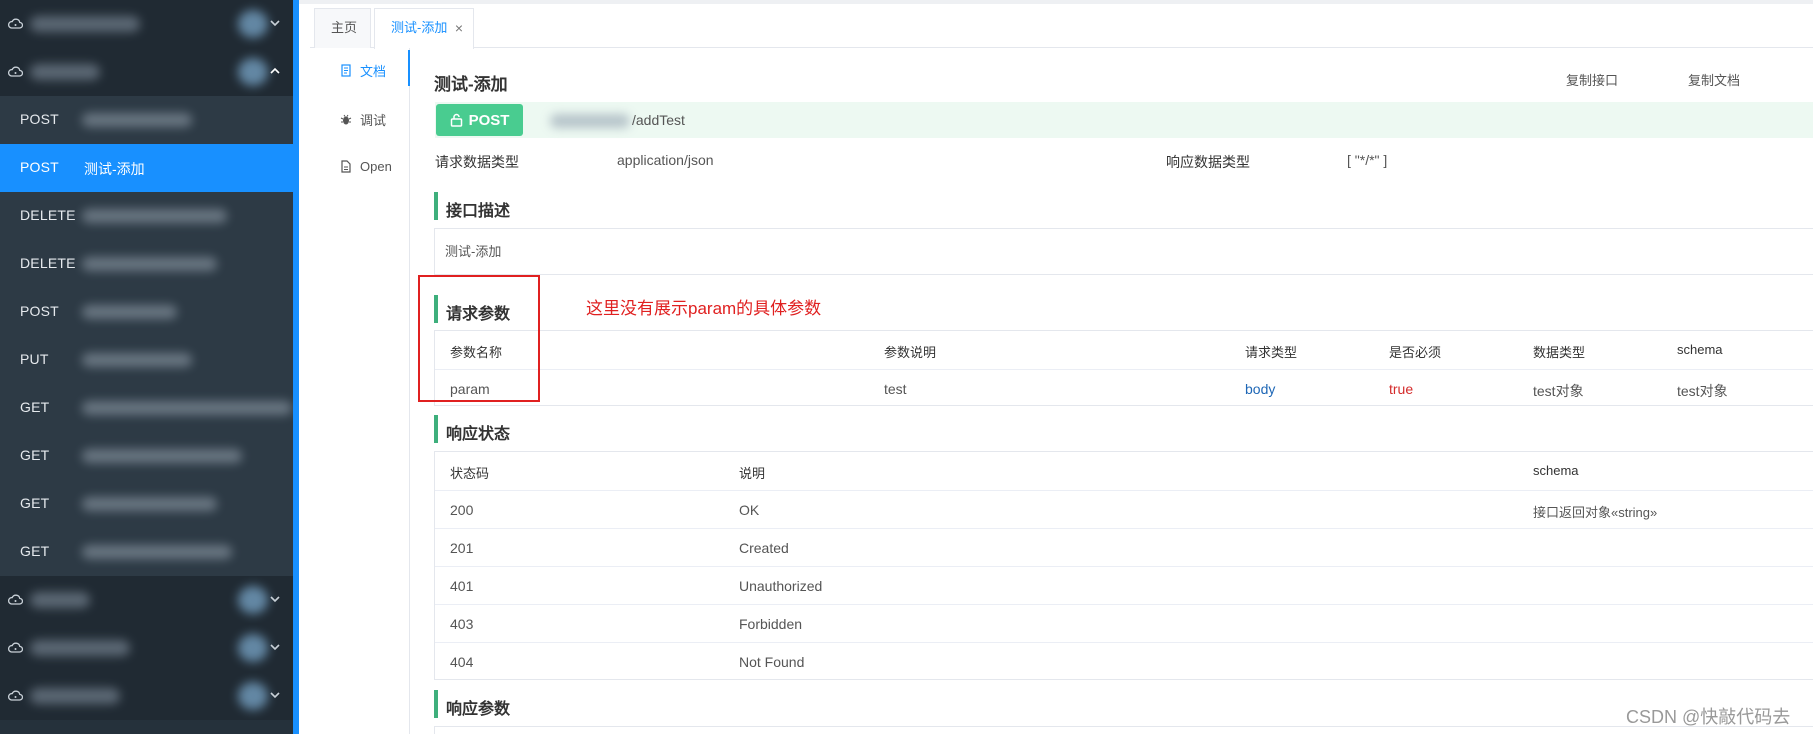 The image size is (1813, 734). Describe the element at coordinates (363, 70) in the screenshot. I see `nav-document: 文档` at that location.